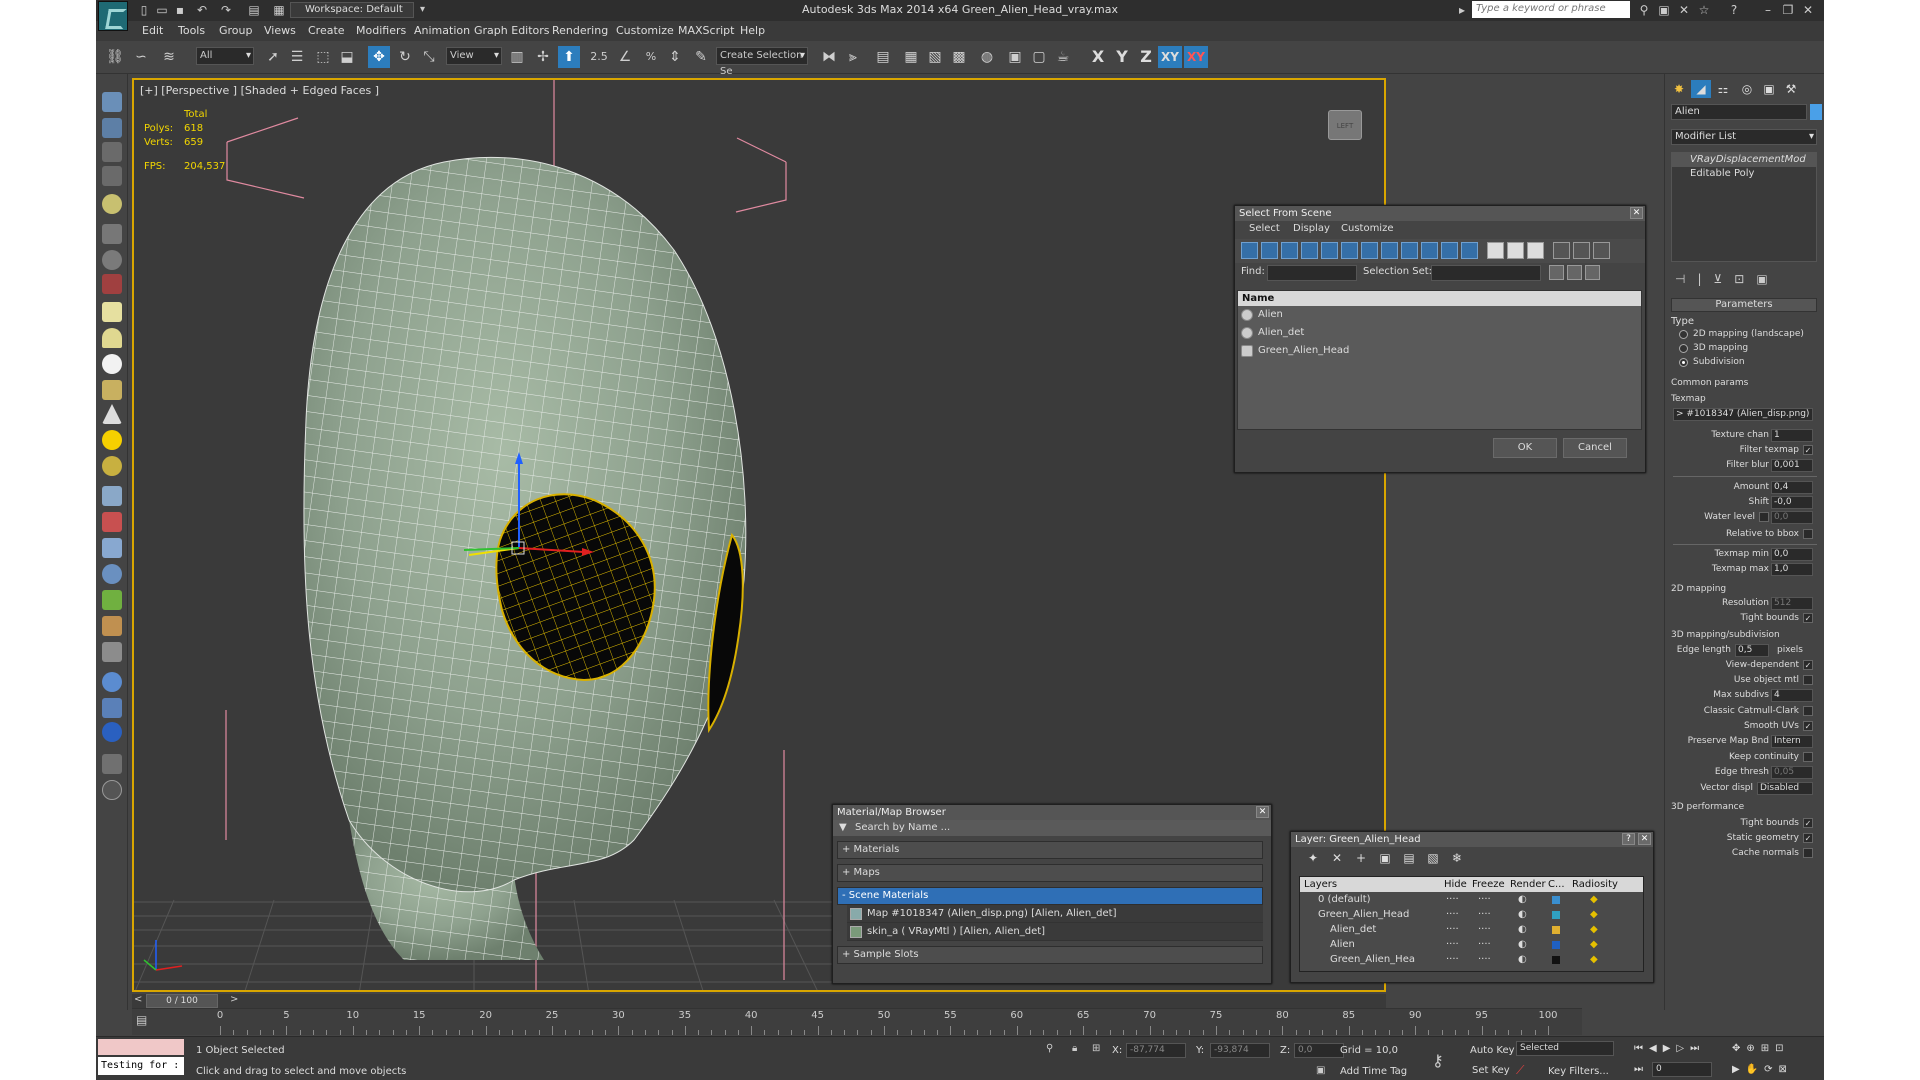 The image size is (1920, 1080). What do you see at coordinates (112, 548) in the screenshot?
I see `mesh-icon` at bounding box center [112, 548].